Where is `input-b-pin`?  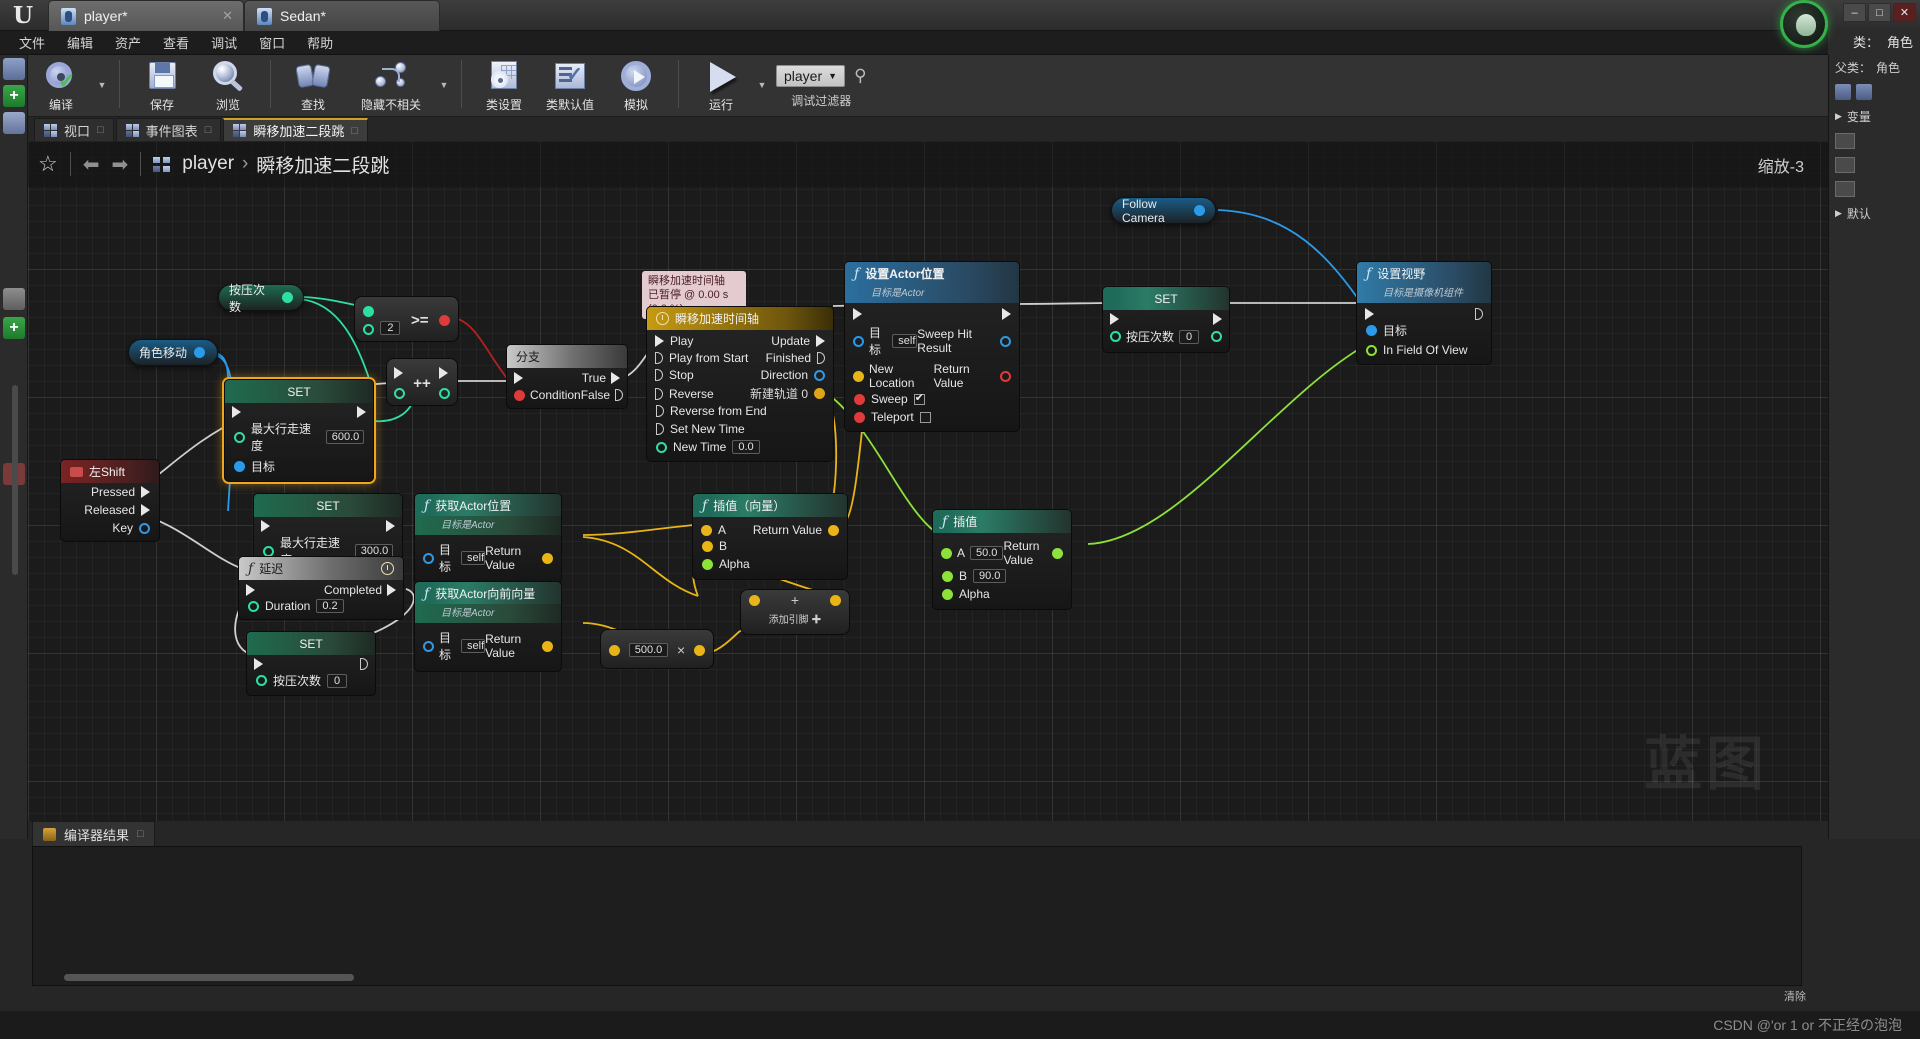
input-b-pin is located at coordinates (947, 576).